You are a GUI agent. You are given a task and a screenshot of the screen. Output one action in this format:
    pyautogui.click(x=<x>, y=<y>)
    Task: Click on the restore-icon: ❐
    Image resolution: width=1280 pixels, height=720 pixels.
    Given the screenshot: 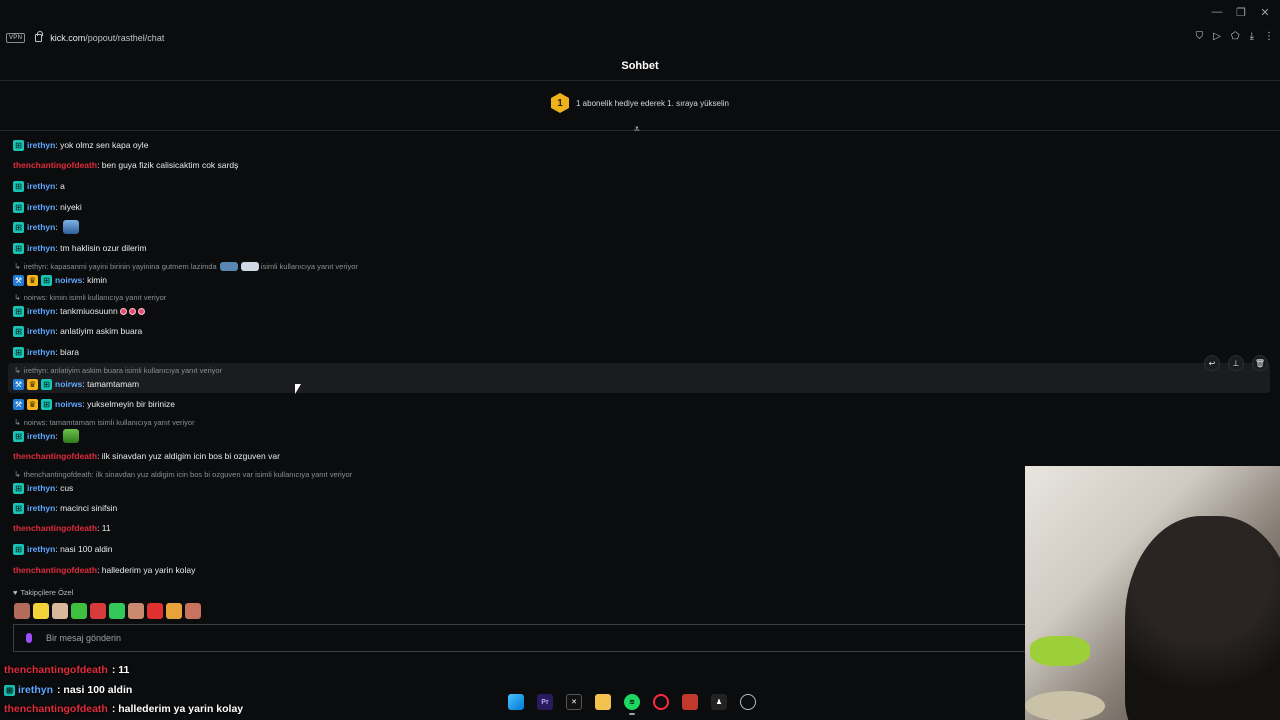 What is the action you would take?
    pyautogui.click(x=1241, y=12)
    